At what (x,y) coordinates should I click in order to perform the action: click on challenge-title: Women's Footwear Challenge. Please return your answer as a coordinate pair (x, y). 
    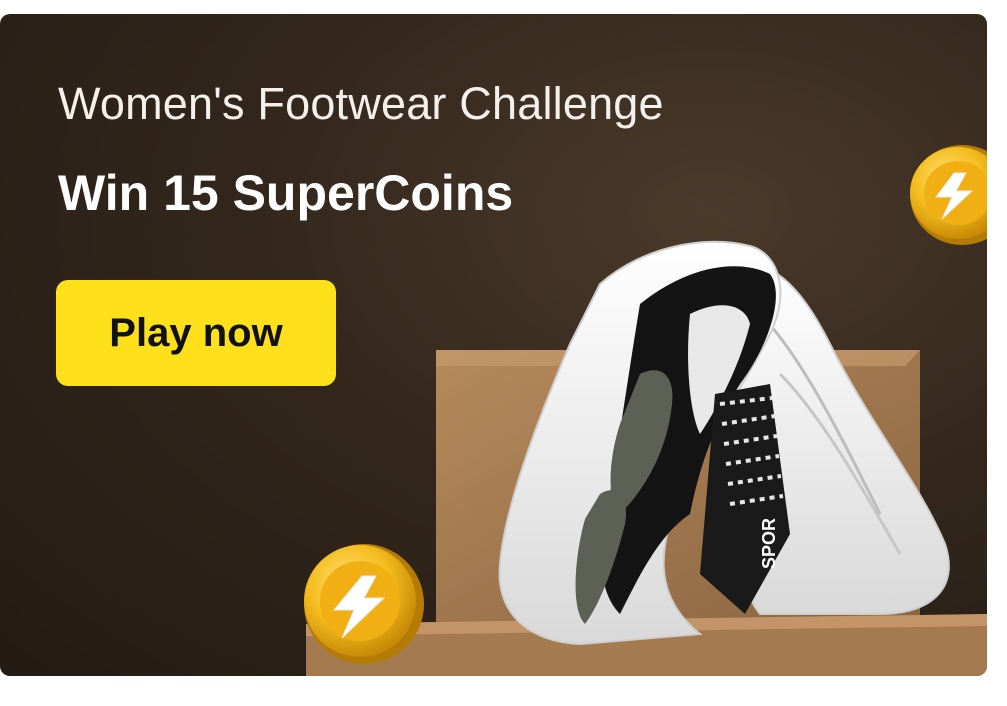
    Looking at the image, I should click on (361, 103).